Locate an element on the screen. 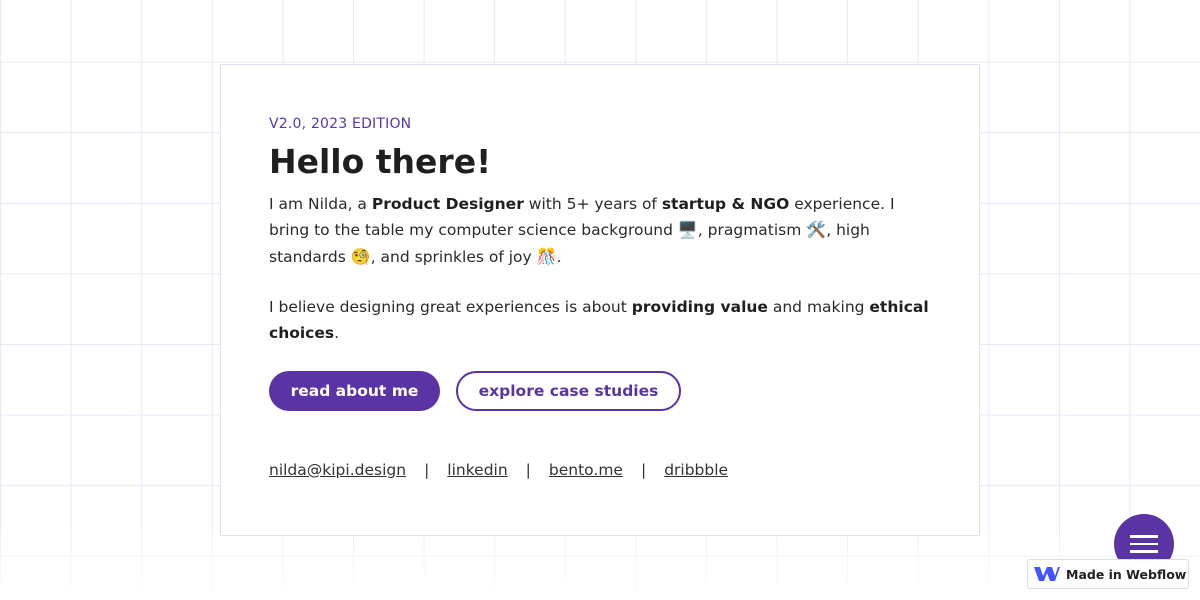 Image resolution: width=1200 pixels, height=600 pixels. email-link: nilda@kipi.design is located at coordinates (337, 470).